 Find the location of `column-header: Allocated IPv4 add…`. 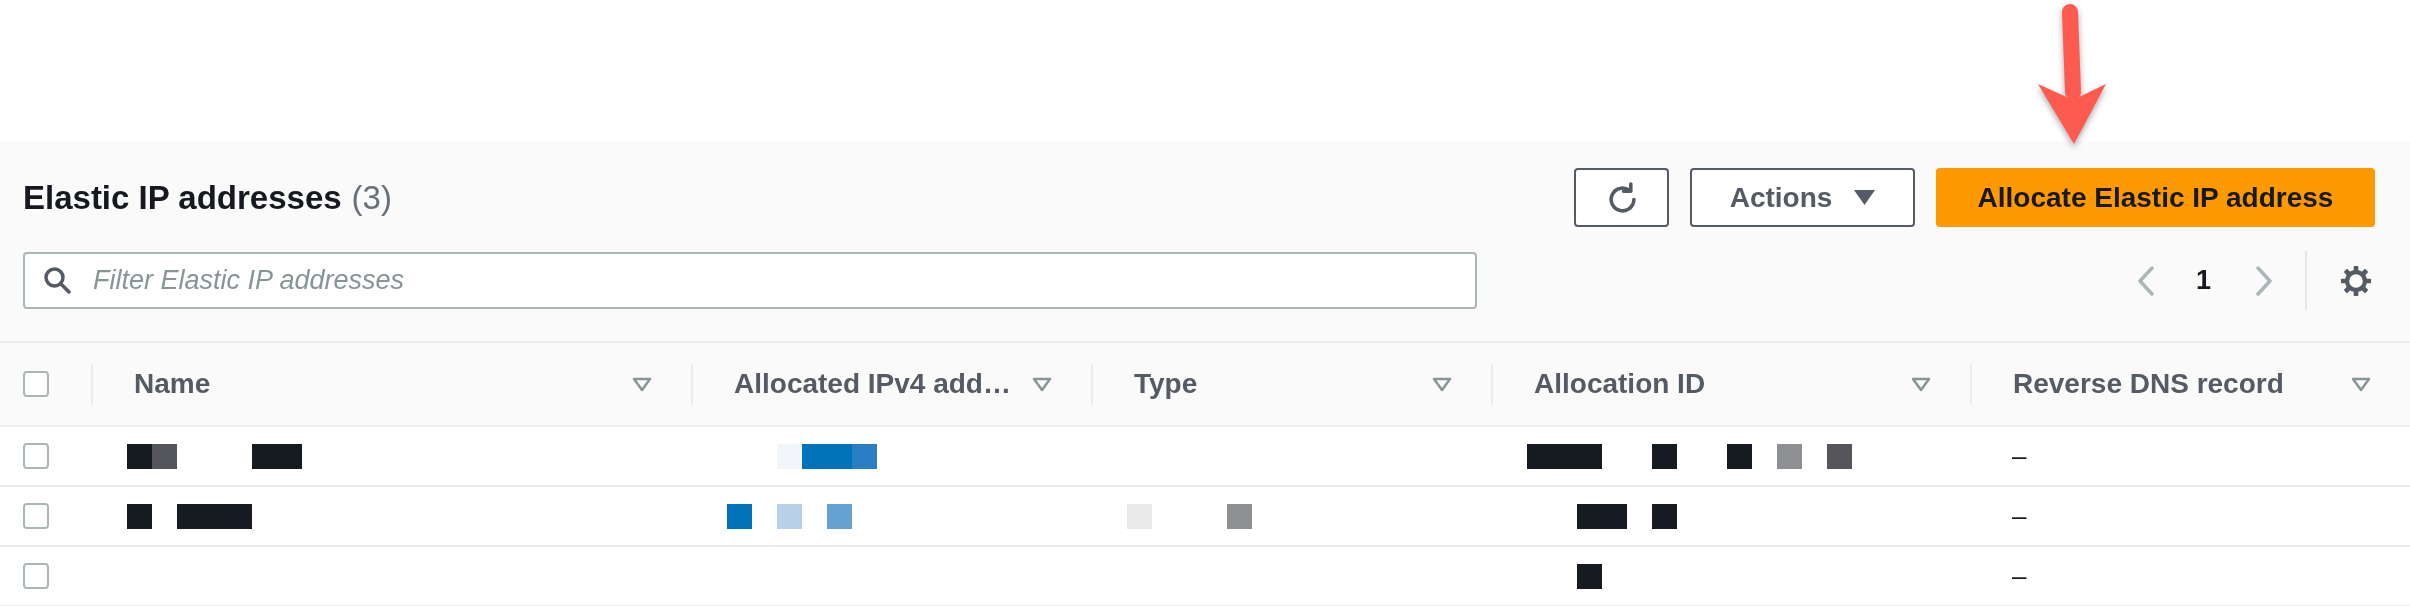

column-header: Allocated IPv4 add… is located at coordinates (872, 384).